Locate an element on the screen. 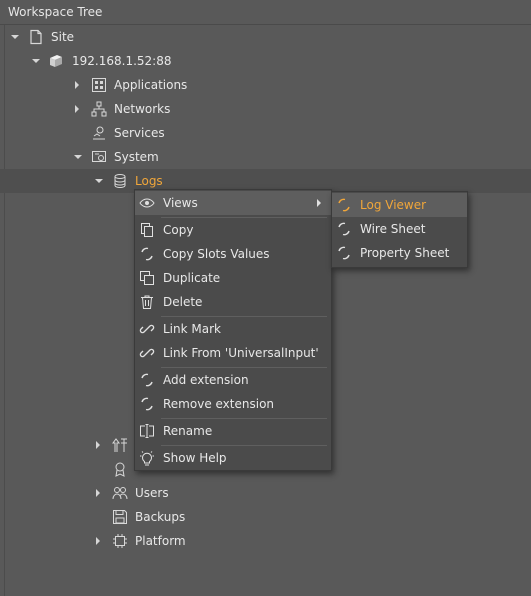 The width and height of the screenshot is (531, 596). duplicate-icon is located at coordinates (147, 278).